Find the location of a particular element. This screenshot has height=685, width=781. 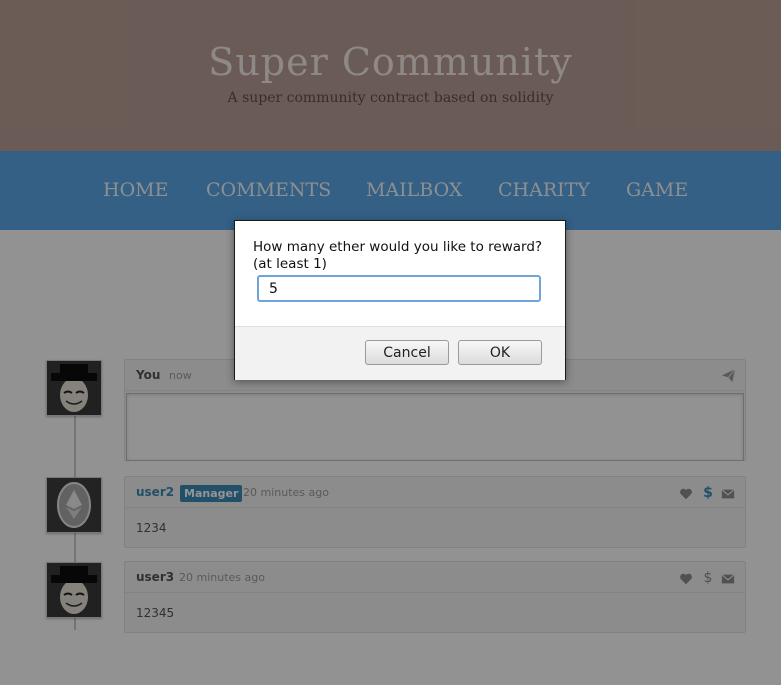

ok-button: OK is located at coordinates (500, 352).